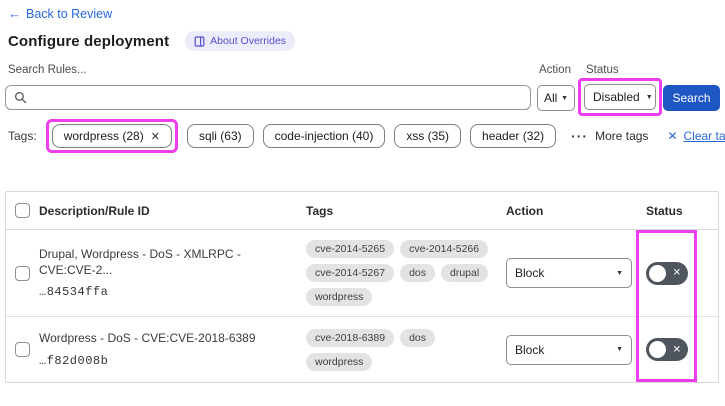  Describe the element at coordinates (74, 292) in the screenshot. I see `rule-id: …84534ffa` at that location.